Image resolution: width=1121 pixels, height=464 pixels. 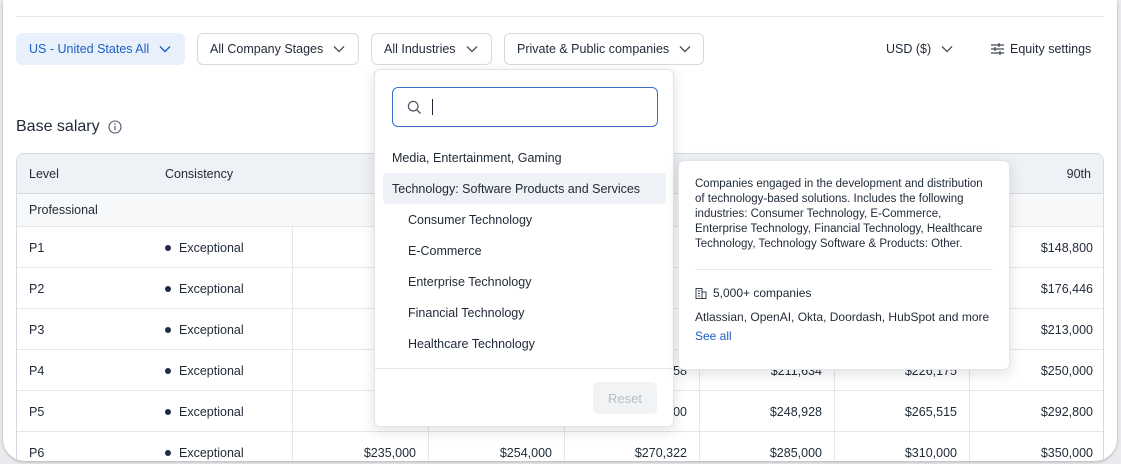 What do you see at coordinates (997, 49) in the screenshot?
I see `sliders-icon` at bounding box center [997, 49].